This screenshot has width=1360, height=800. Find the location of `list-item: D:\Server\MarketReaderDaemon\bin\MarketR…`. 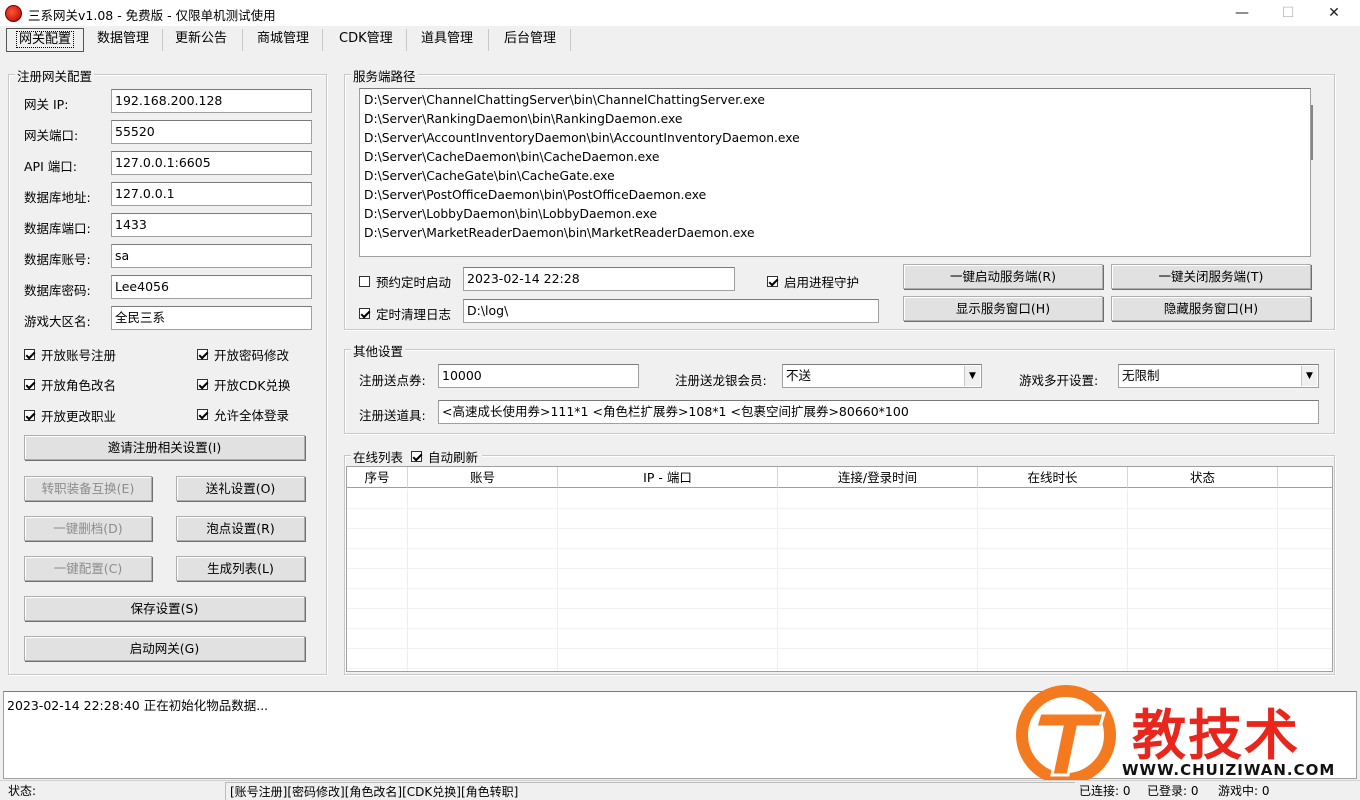

list-item: D:\Server\MarketReaderDaemon\bin\MarketR… is located at coordinates (835, 233).